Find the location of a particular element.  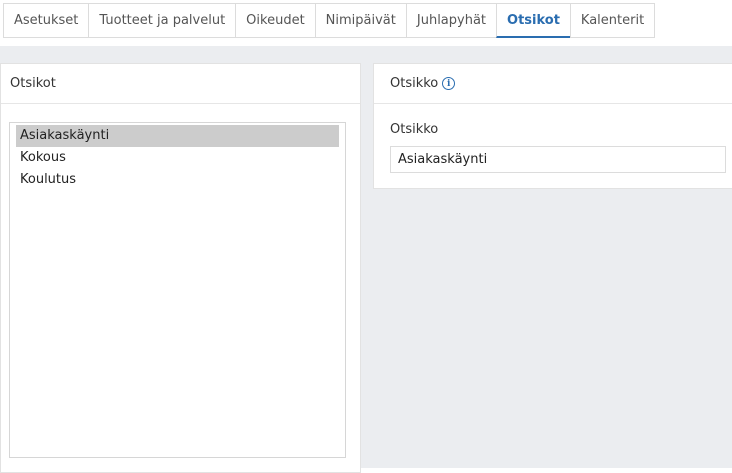

tab-nimipaivat: Nimipäivät is located at coordinates (360, 20).